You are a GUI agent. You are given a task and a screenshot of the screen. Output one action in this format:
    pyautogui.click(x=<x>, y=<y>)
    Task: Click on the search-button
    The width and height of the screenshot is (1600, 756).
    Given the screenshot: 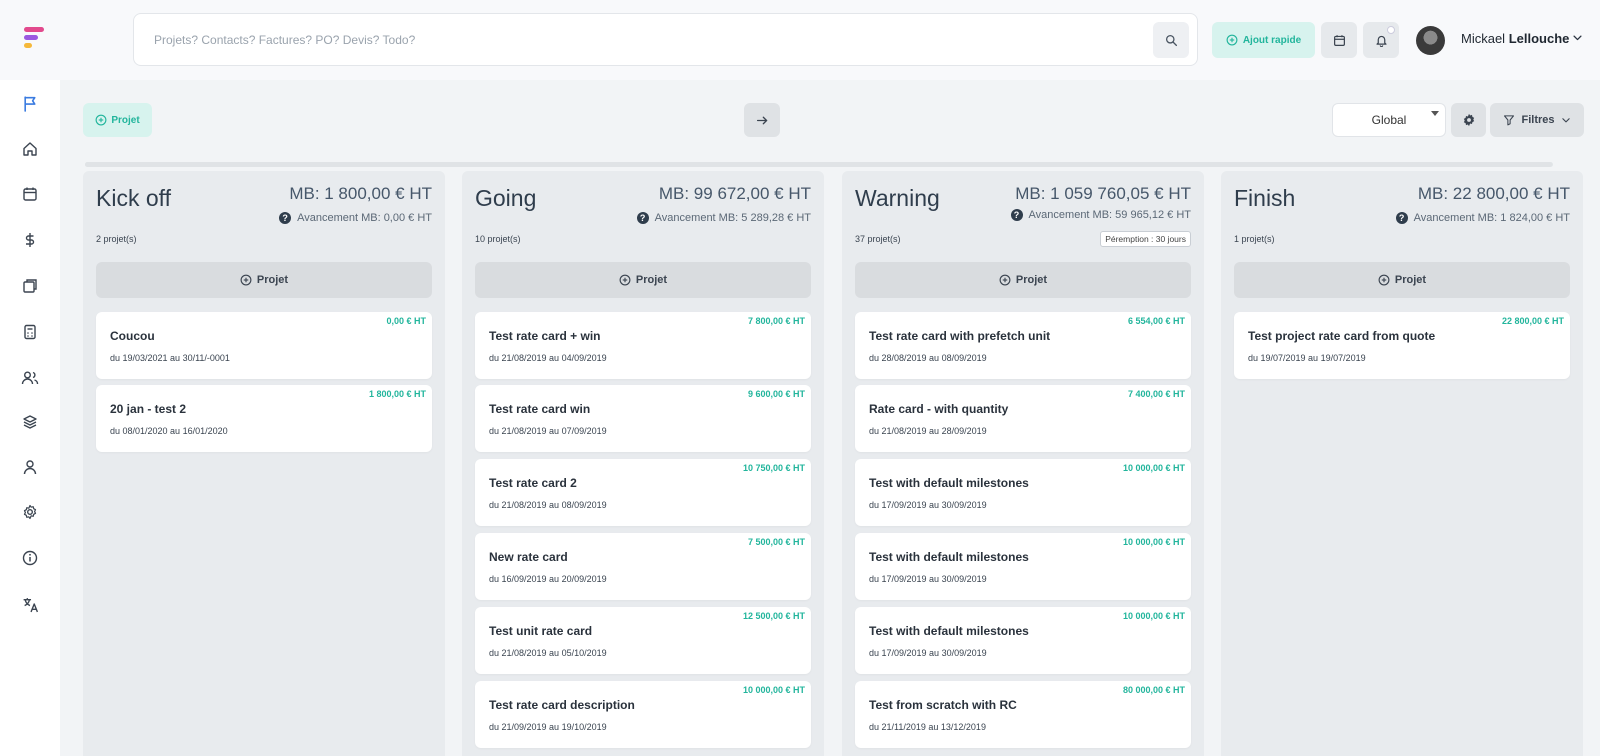 What is the action you would take?
    pyautogui.click(x=1171, y=40)
    